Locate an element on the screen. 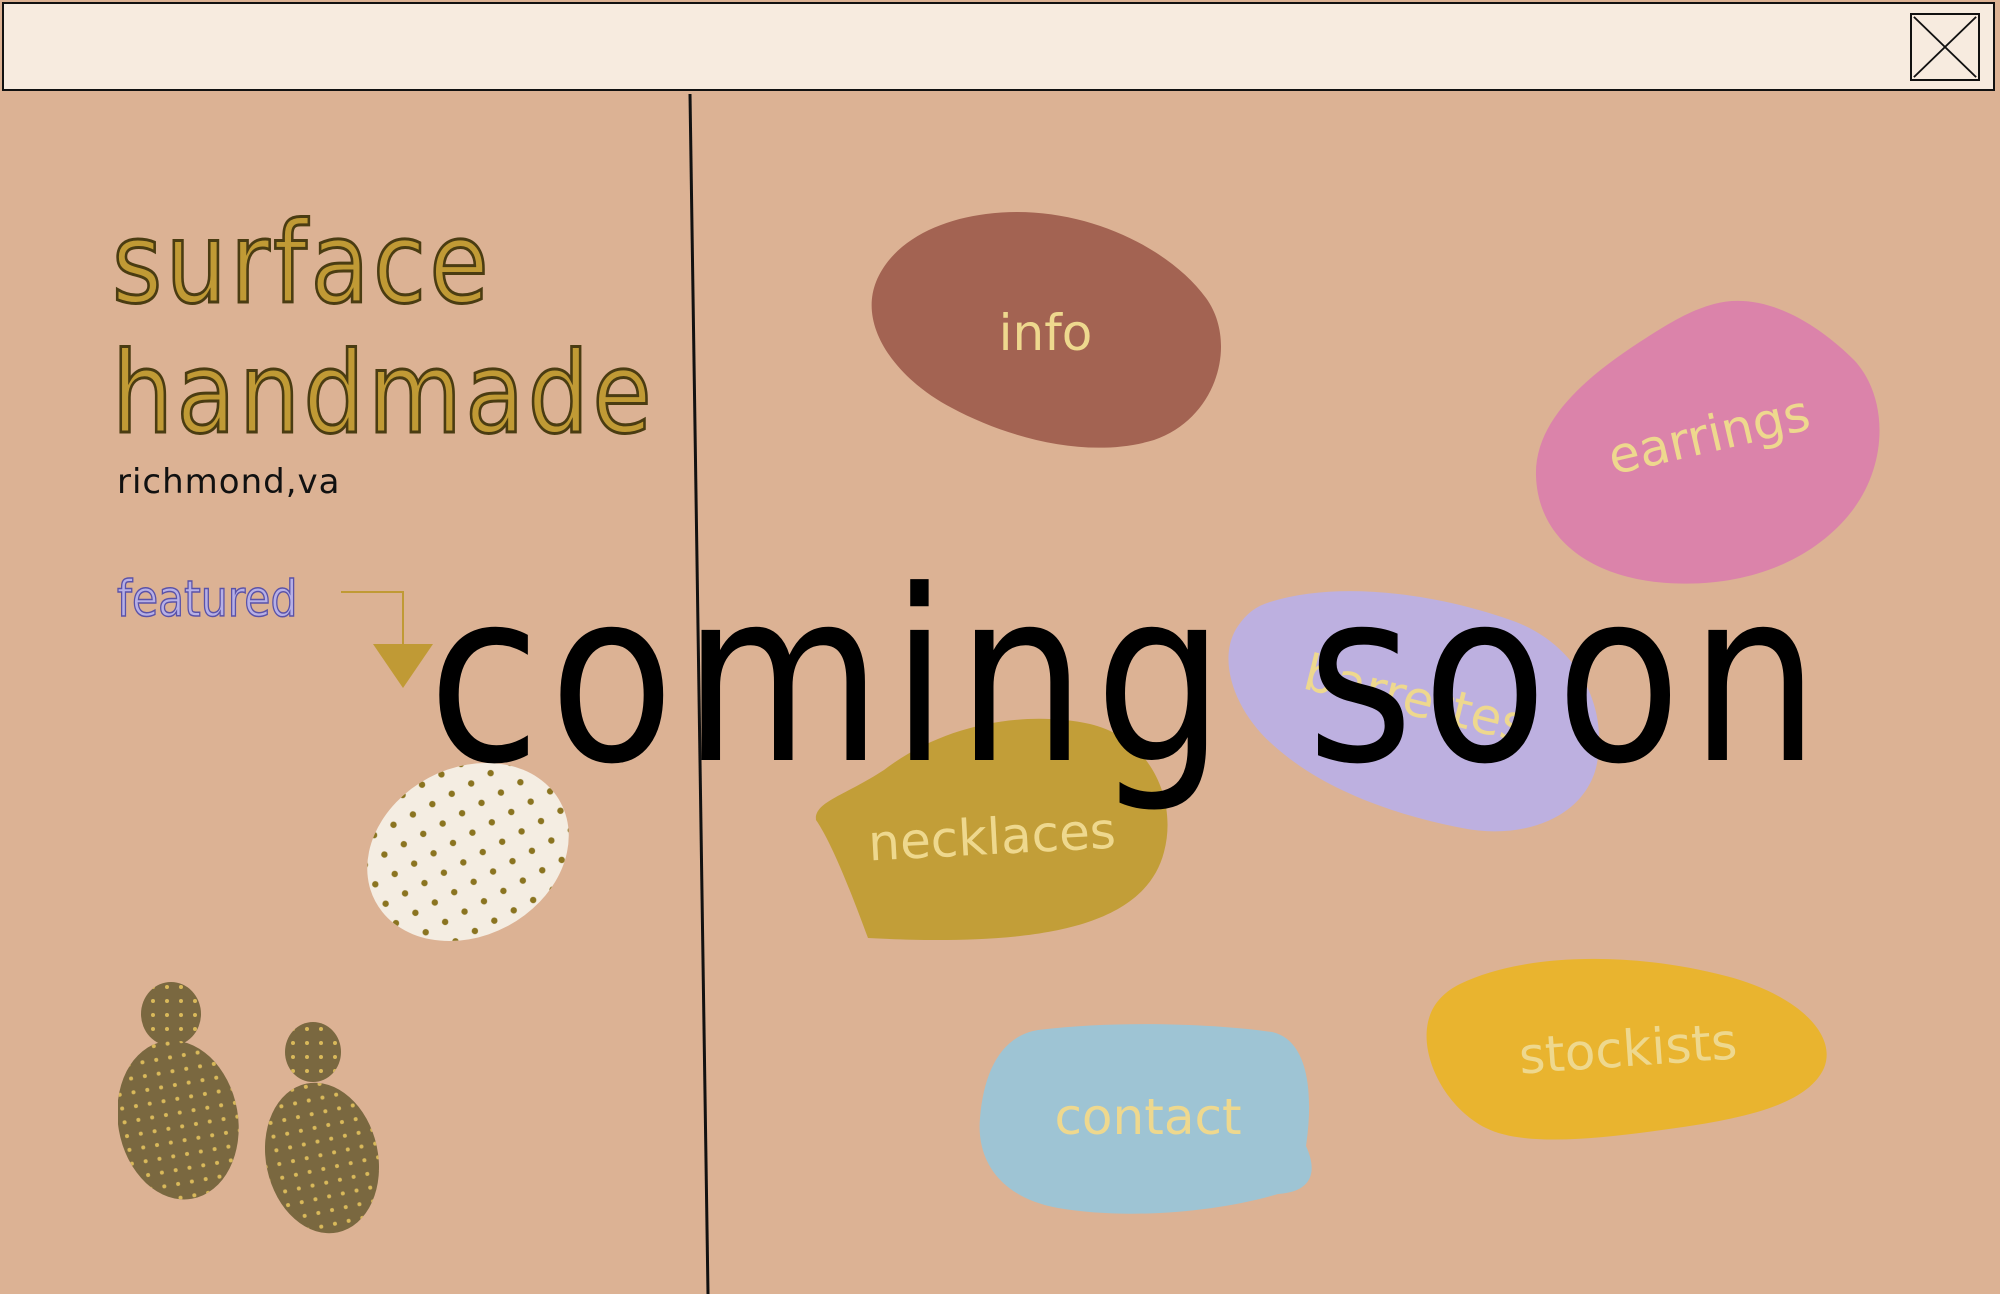  barrettes-blob-shape is located at coordinates (1414, 711).